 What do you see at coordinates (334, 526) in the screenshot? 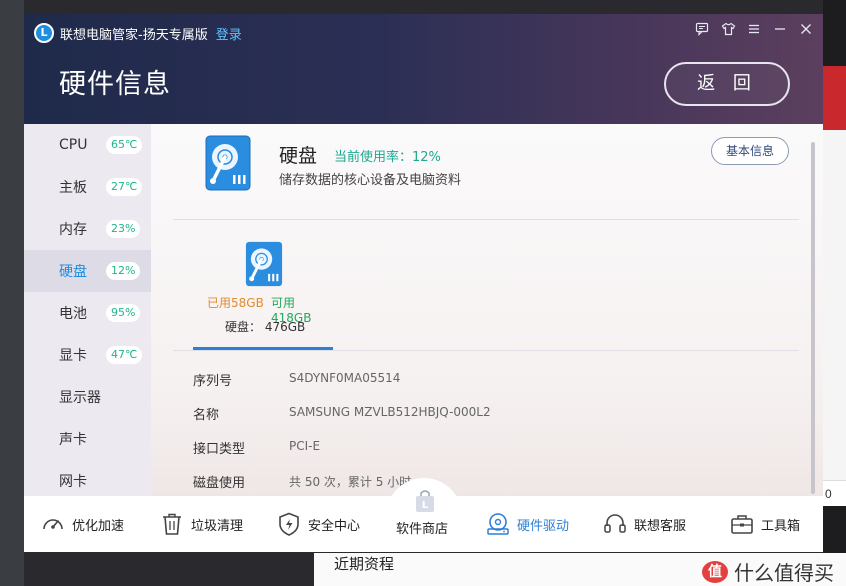
I see `nav-label: 安全中心` at bounding box center [334, 526].